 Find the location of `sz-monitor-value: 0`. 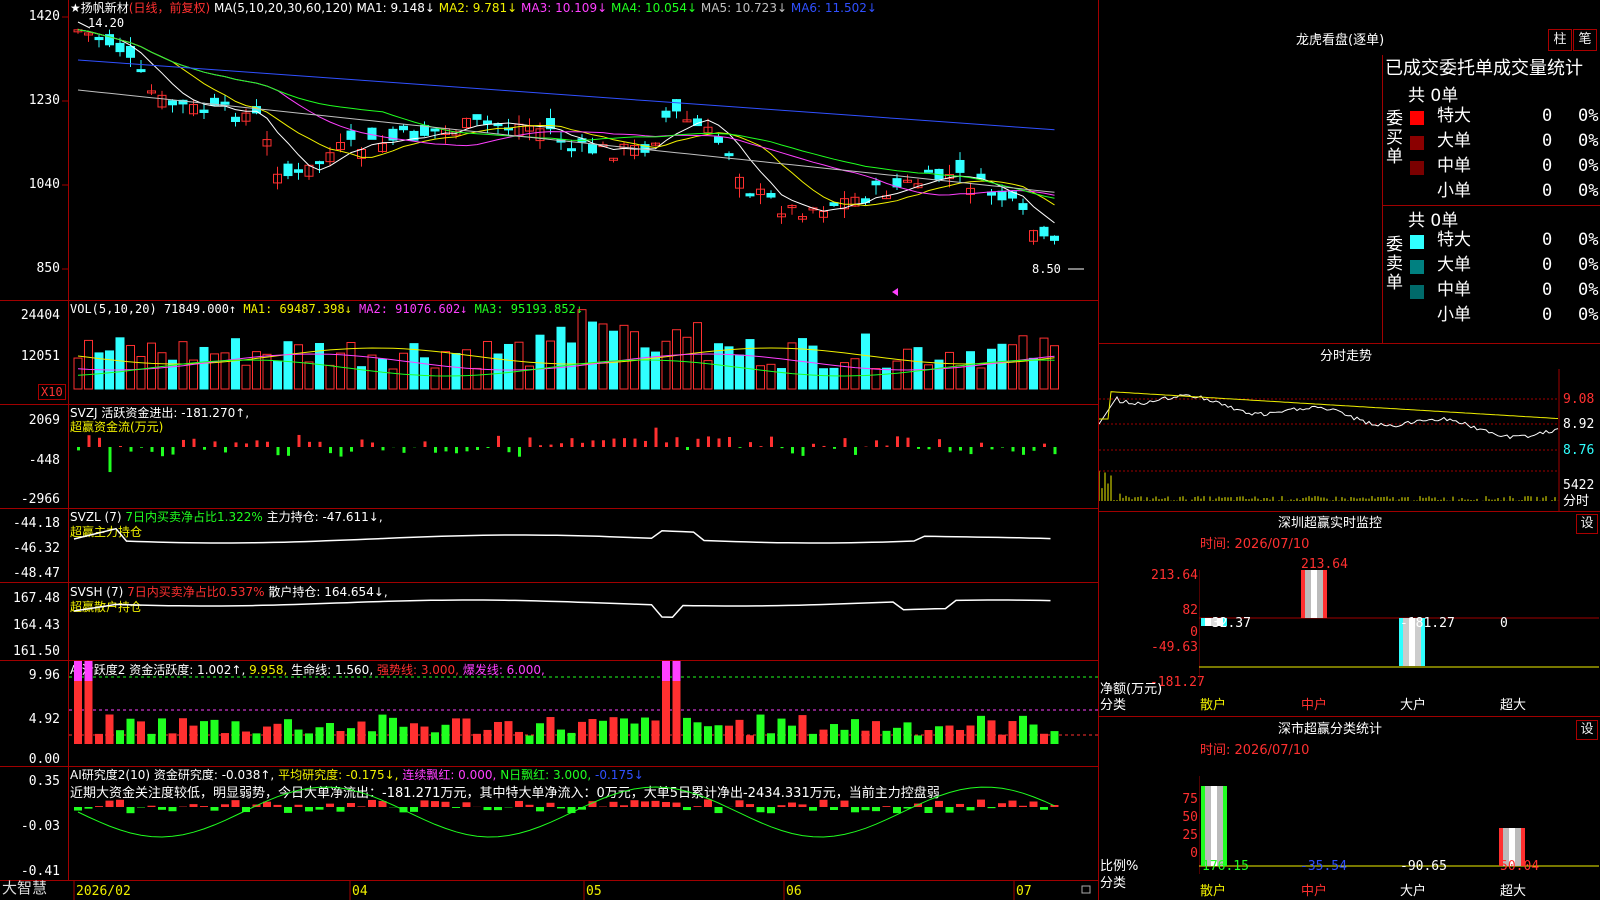

sz-monitor-value: 0 is located at coordinates (1504, 623).